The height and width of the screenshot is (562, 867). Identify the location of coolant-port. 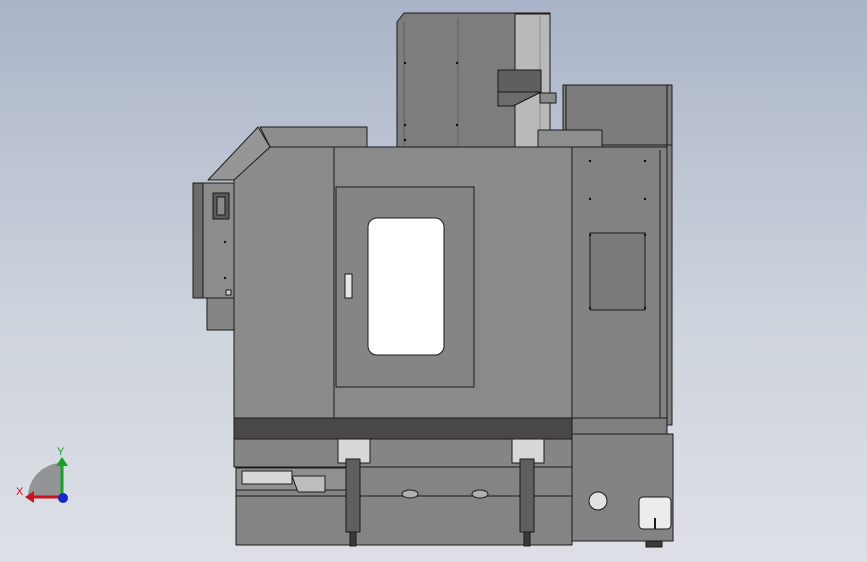
(598, 501).